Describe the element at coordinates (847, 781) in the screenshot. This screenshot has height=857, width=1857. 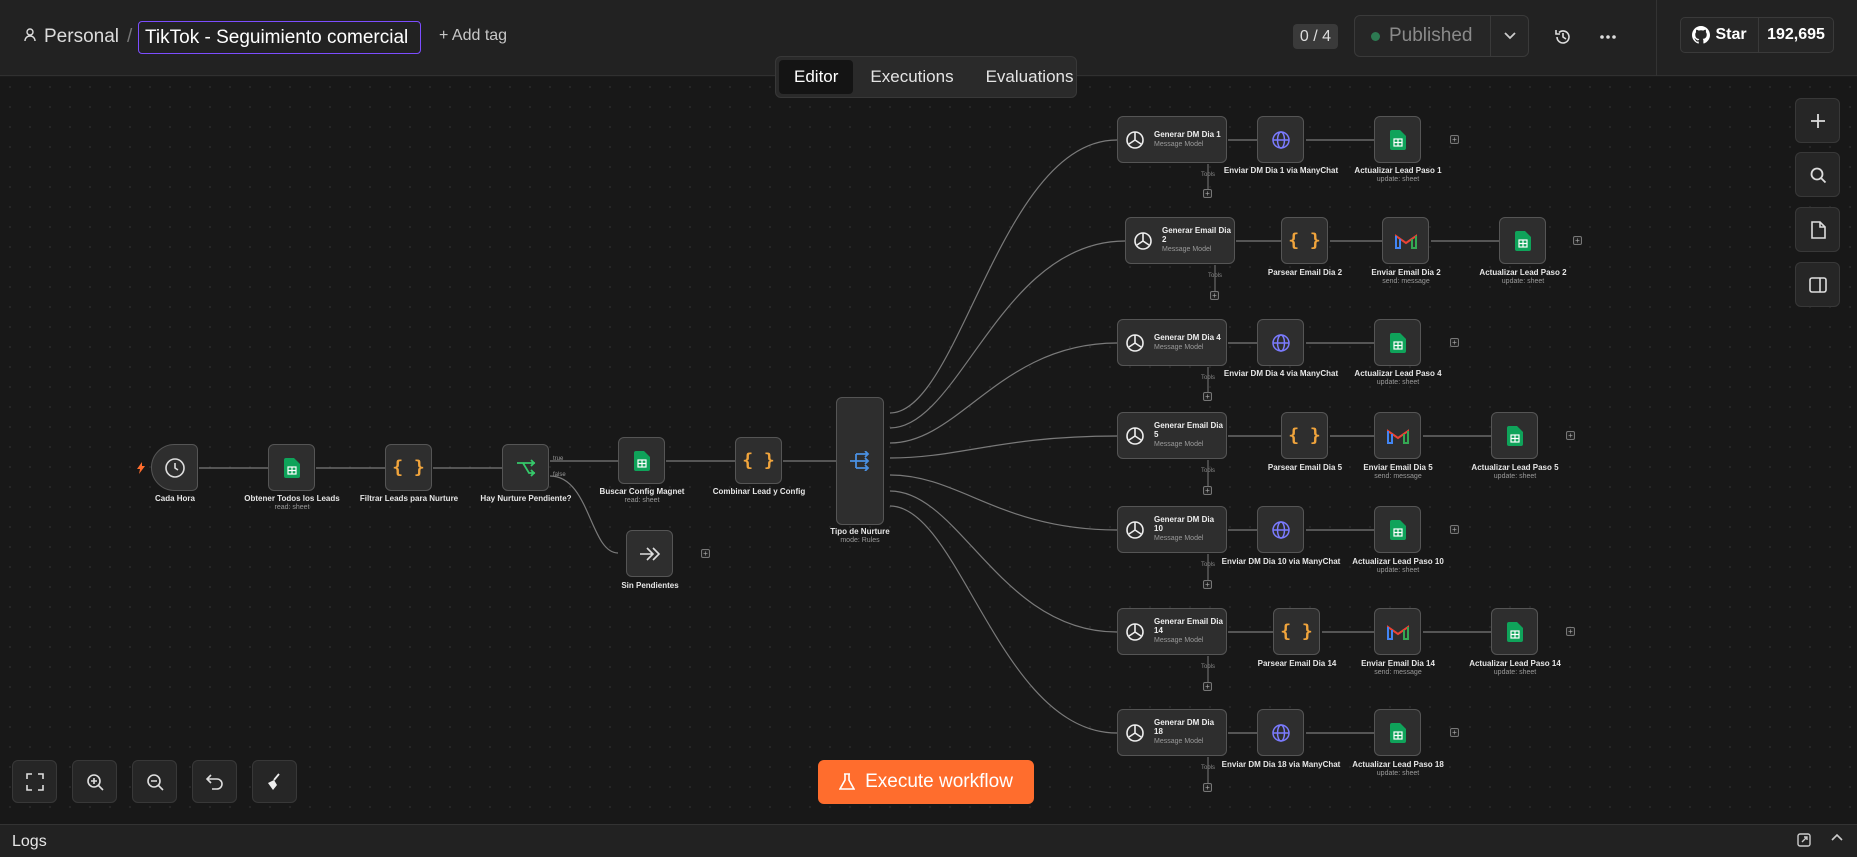
I see `flask-icon` at that location.